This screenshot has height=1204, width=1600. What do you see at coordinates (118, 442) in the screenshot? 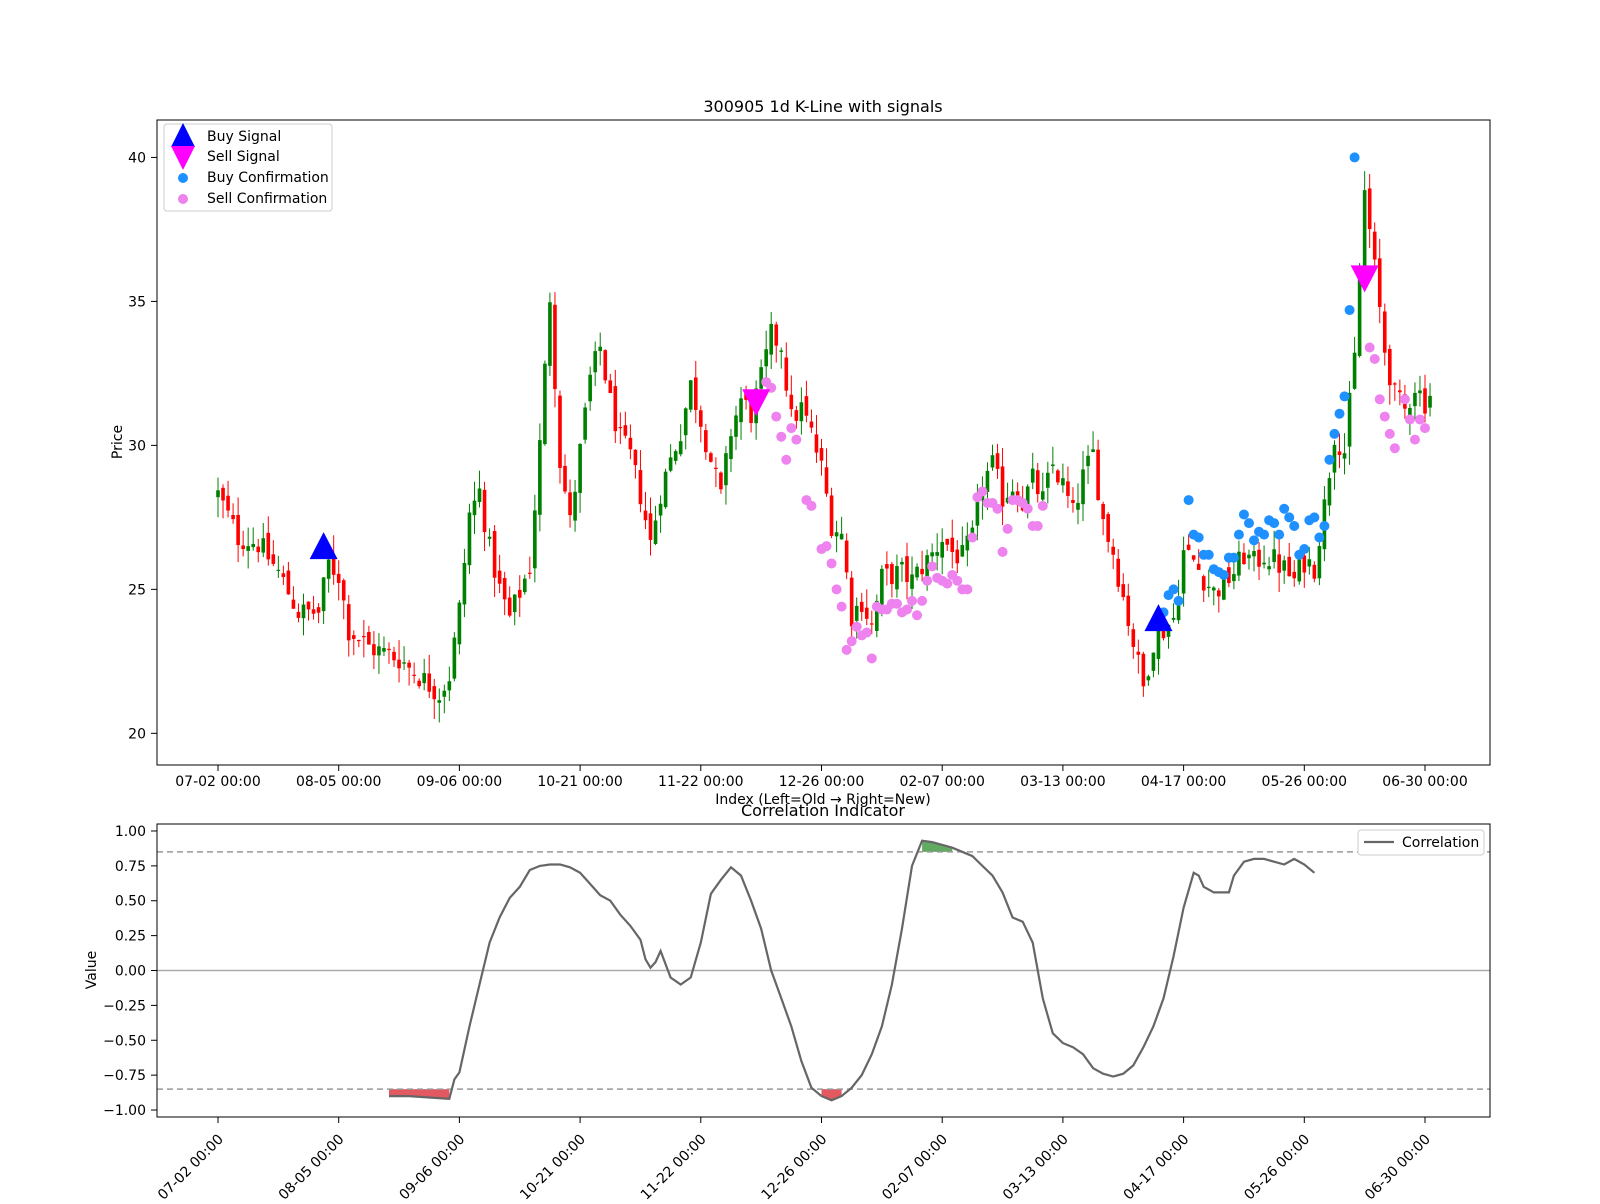
I see `kline-y-axis-label: Price` at bounding box center [118, 442].